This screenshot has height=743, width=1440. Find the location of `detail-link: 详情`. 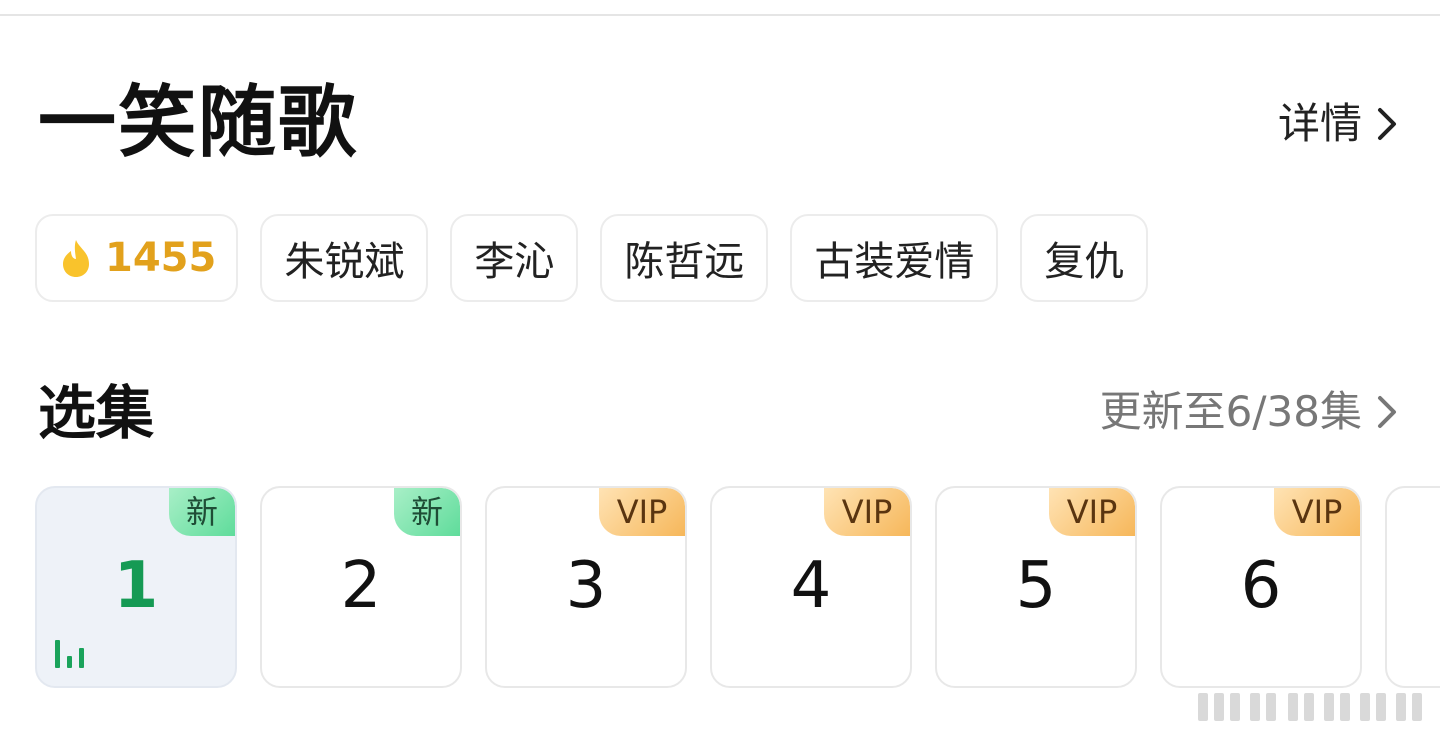

detail-link: 详情 is located at coordinates (1338, 124).